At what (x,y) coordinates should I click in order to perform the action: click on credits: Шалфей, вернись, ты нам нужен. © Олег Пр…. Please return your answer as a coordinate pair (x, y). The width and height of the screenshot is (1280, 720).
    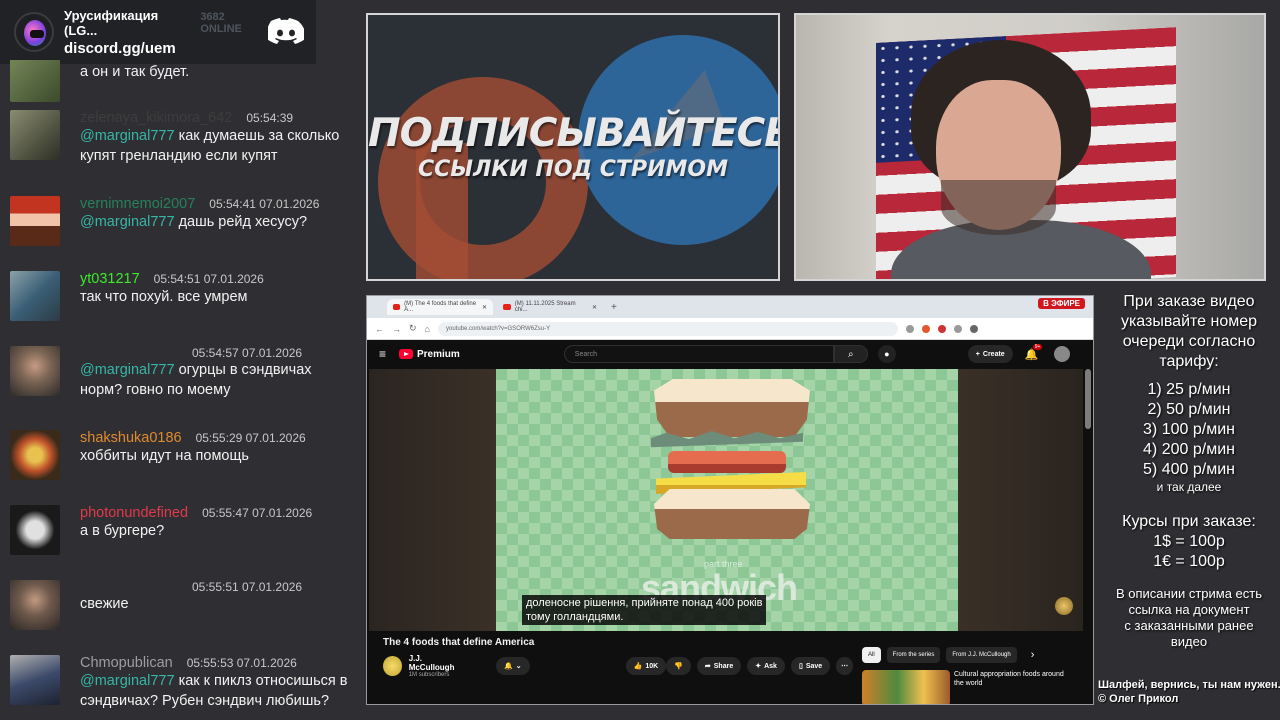
    Looking at the image, I should click on (1189, 692).